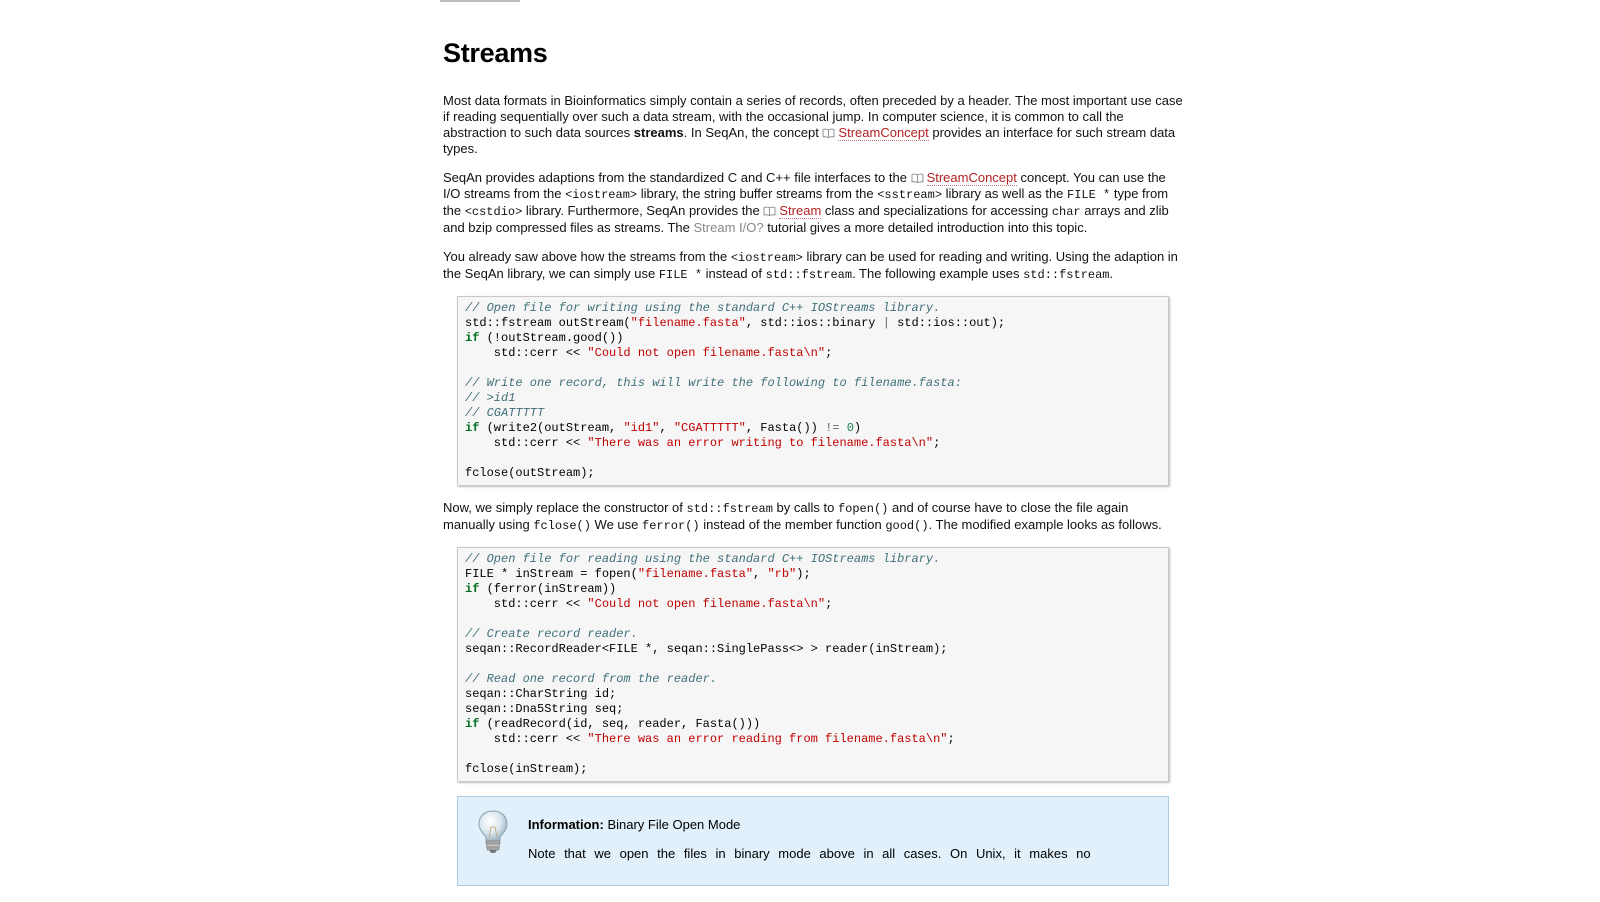 The image size is (1600, 902). I want to click on inline-code: char, so click(1066, 212).